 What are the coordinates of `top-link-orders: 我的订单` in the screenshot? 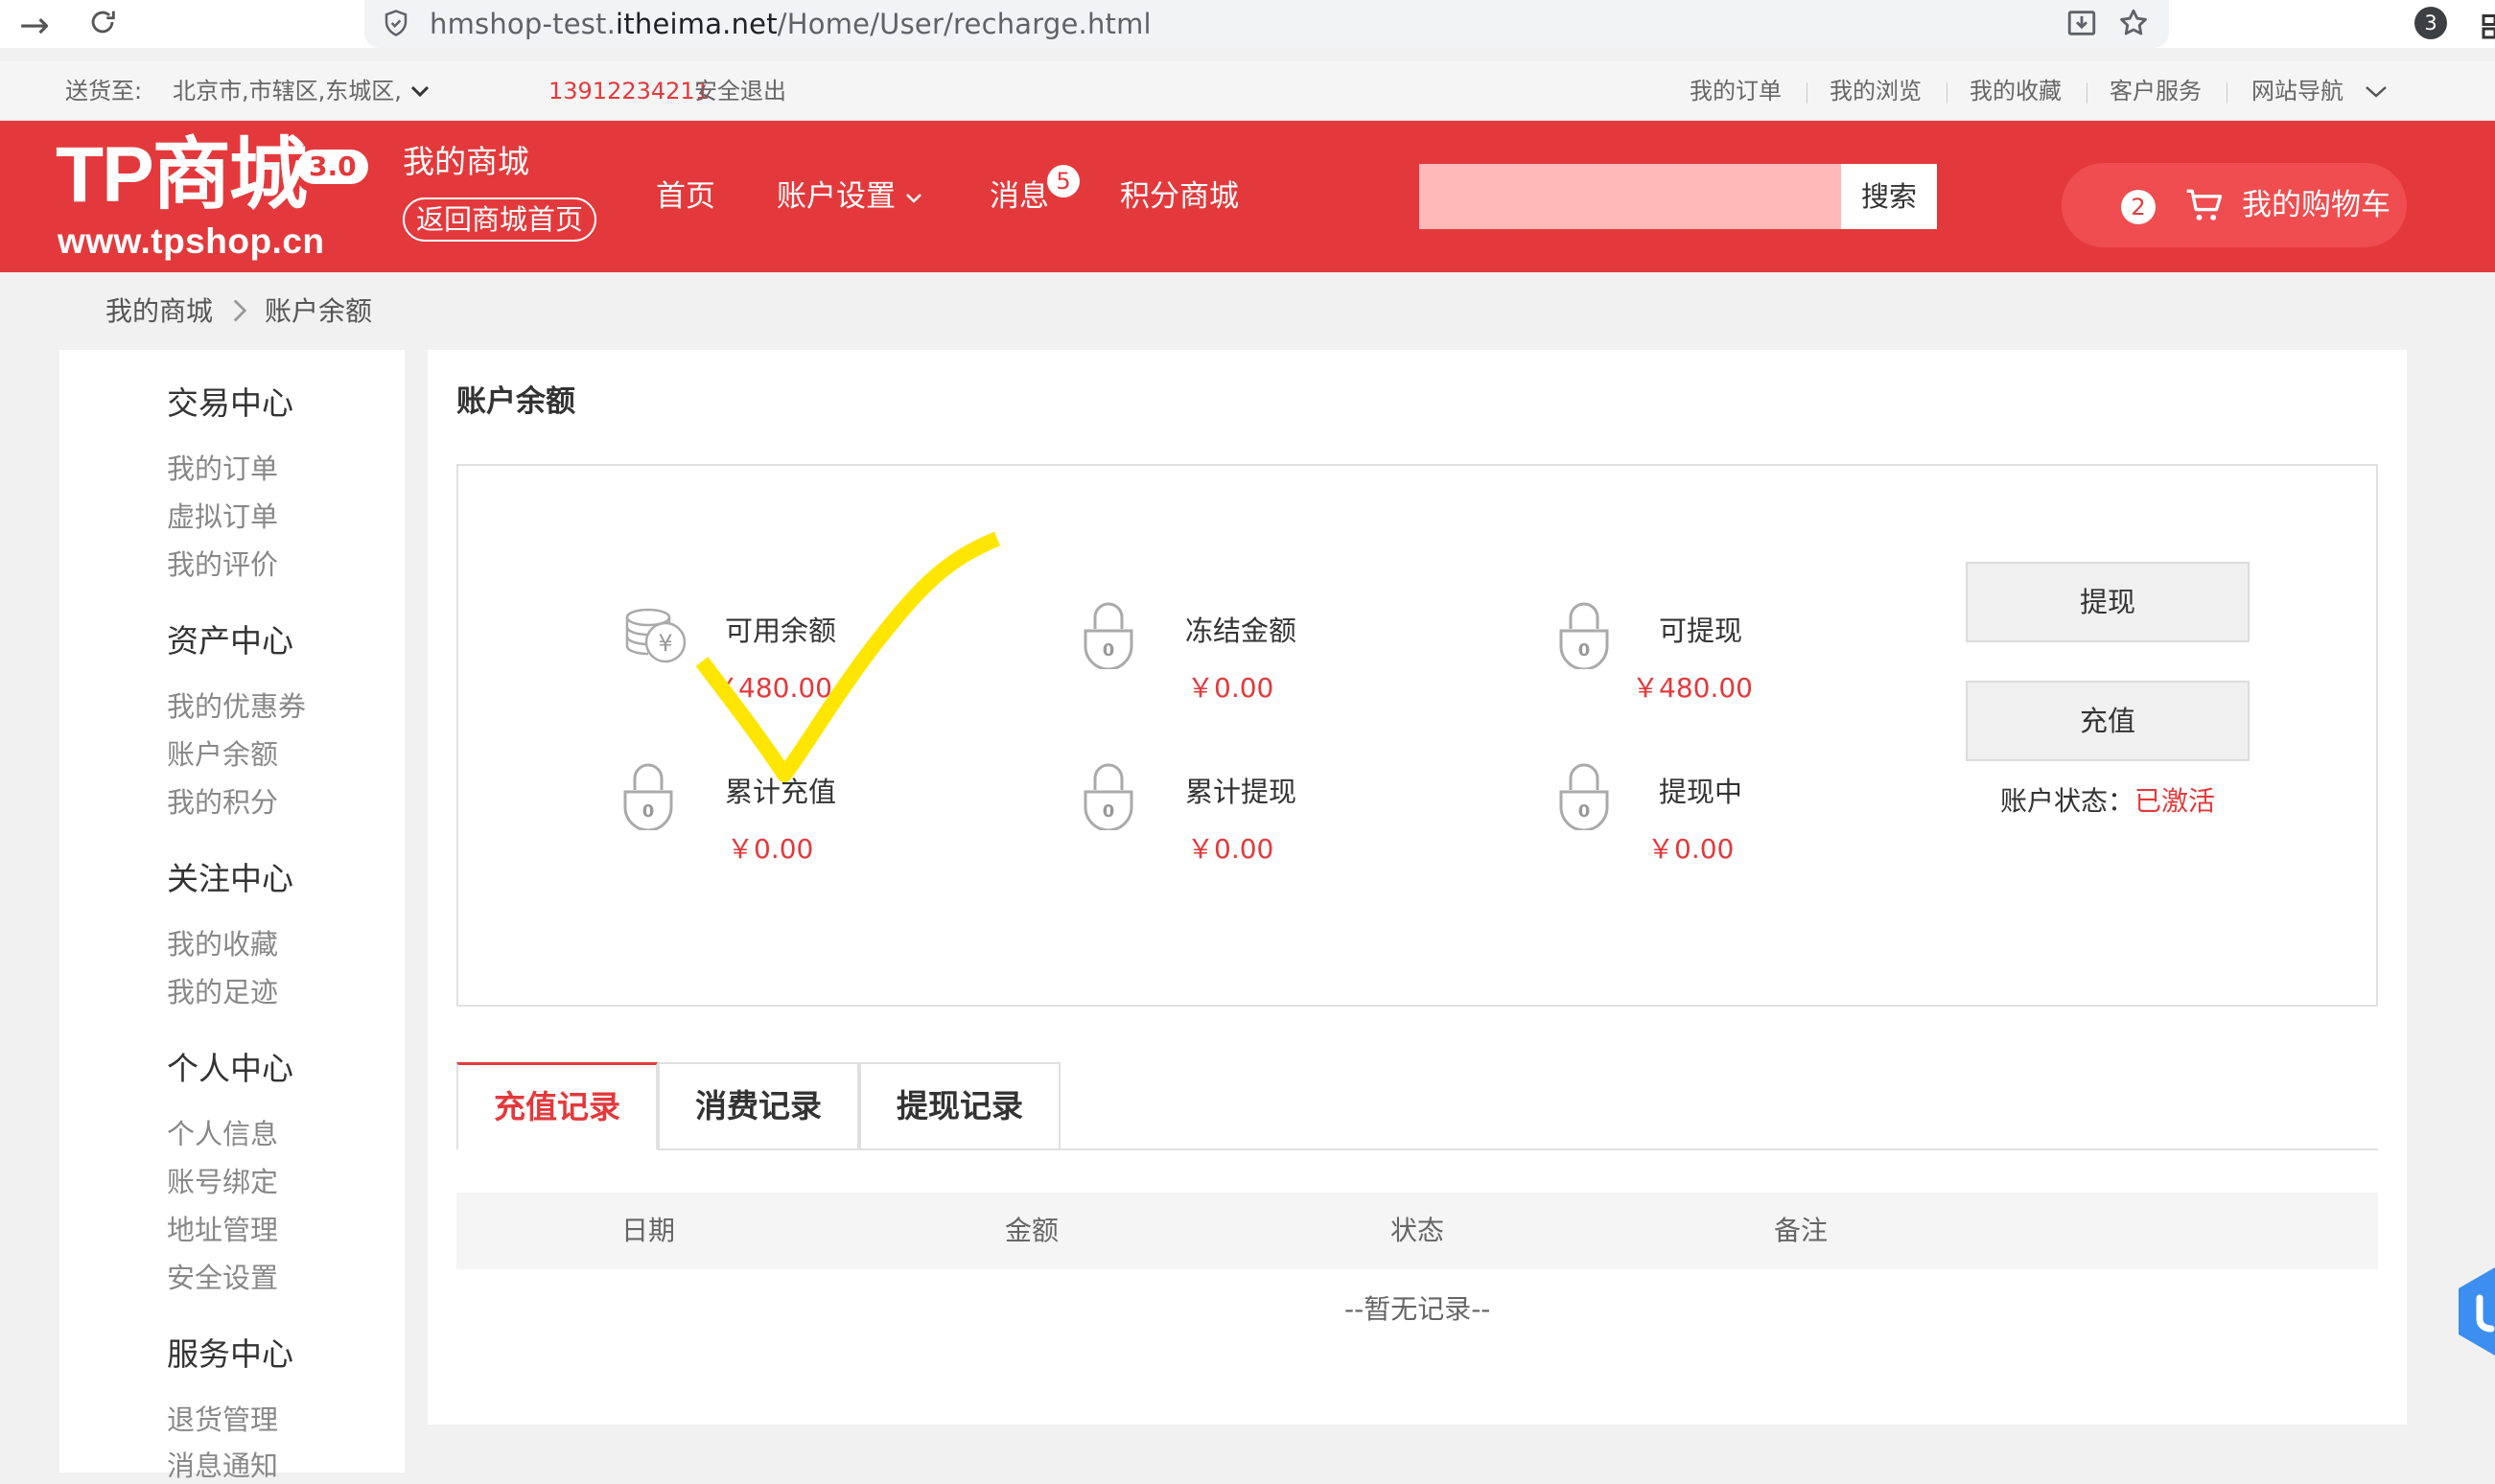 It's located at (1736, 91).